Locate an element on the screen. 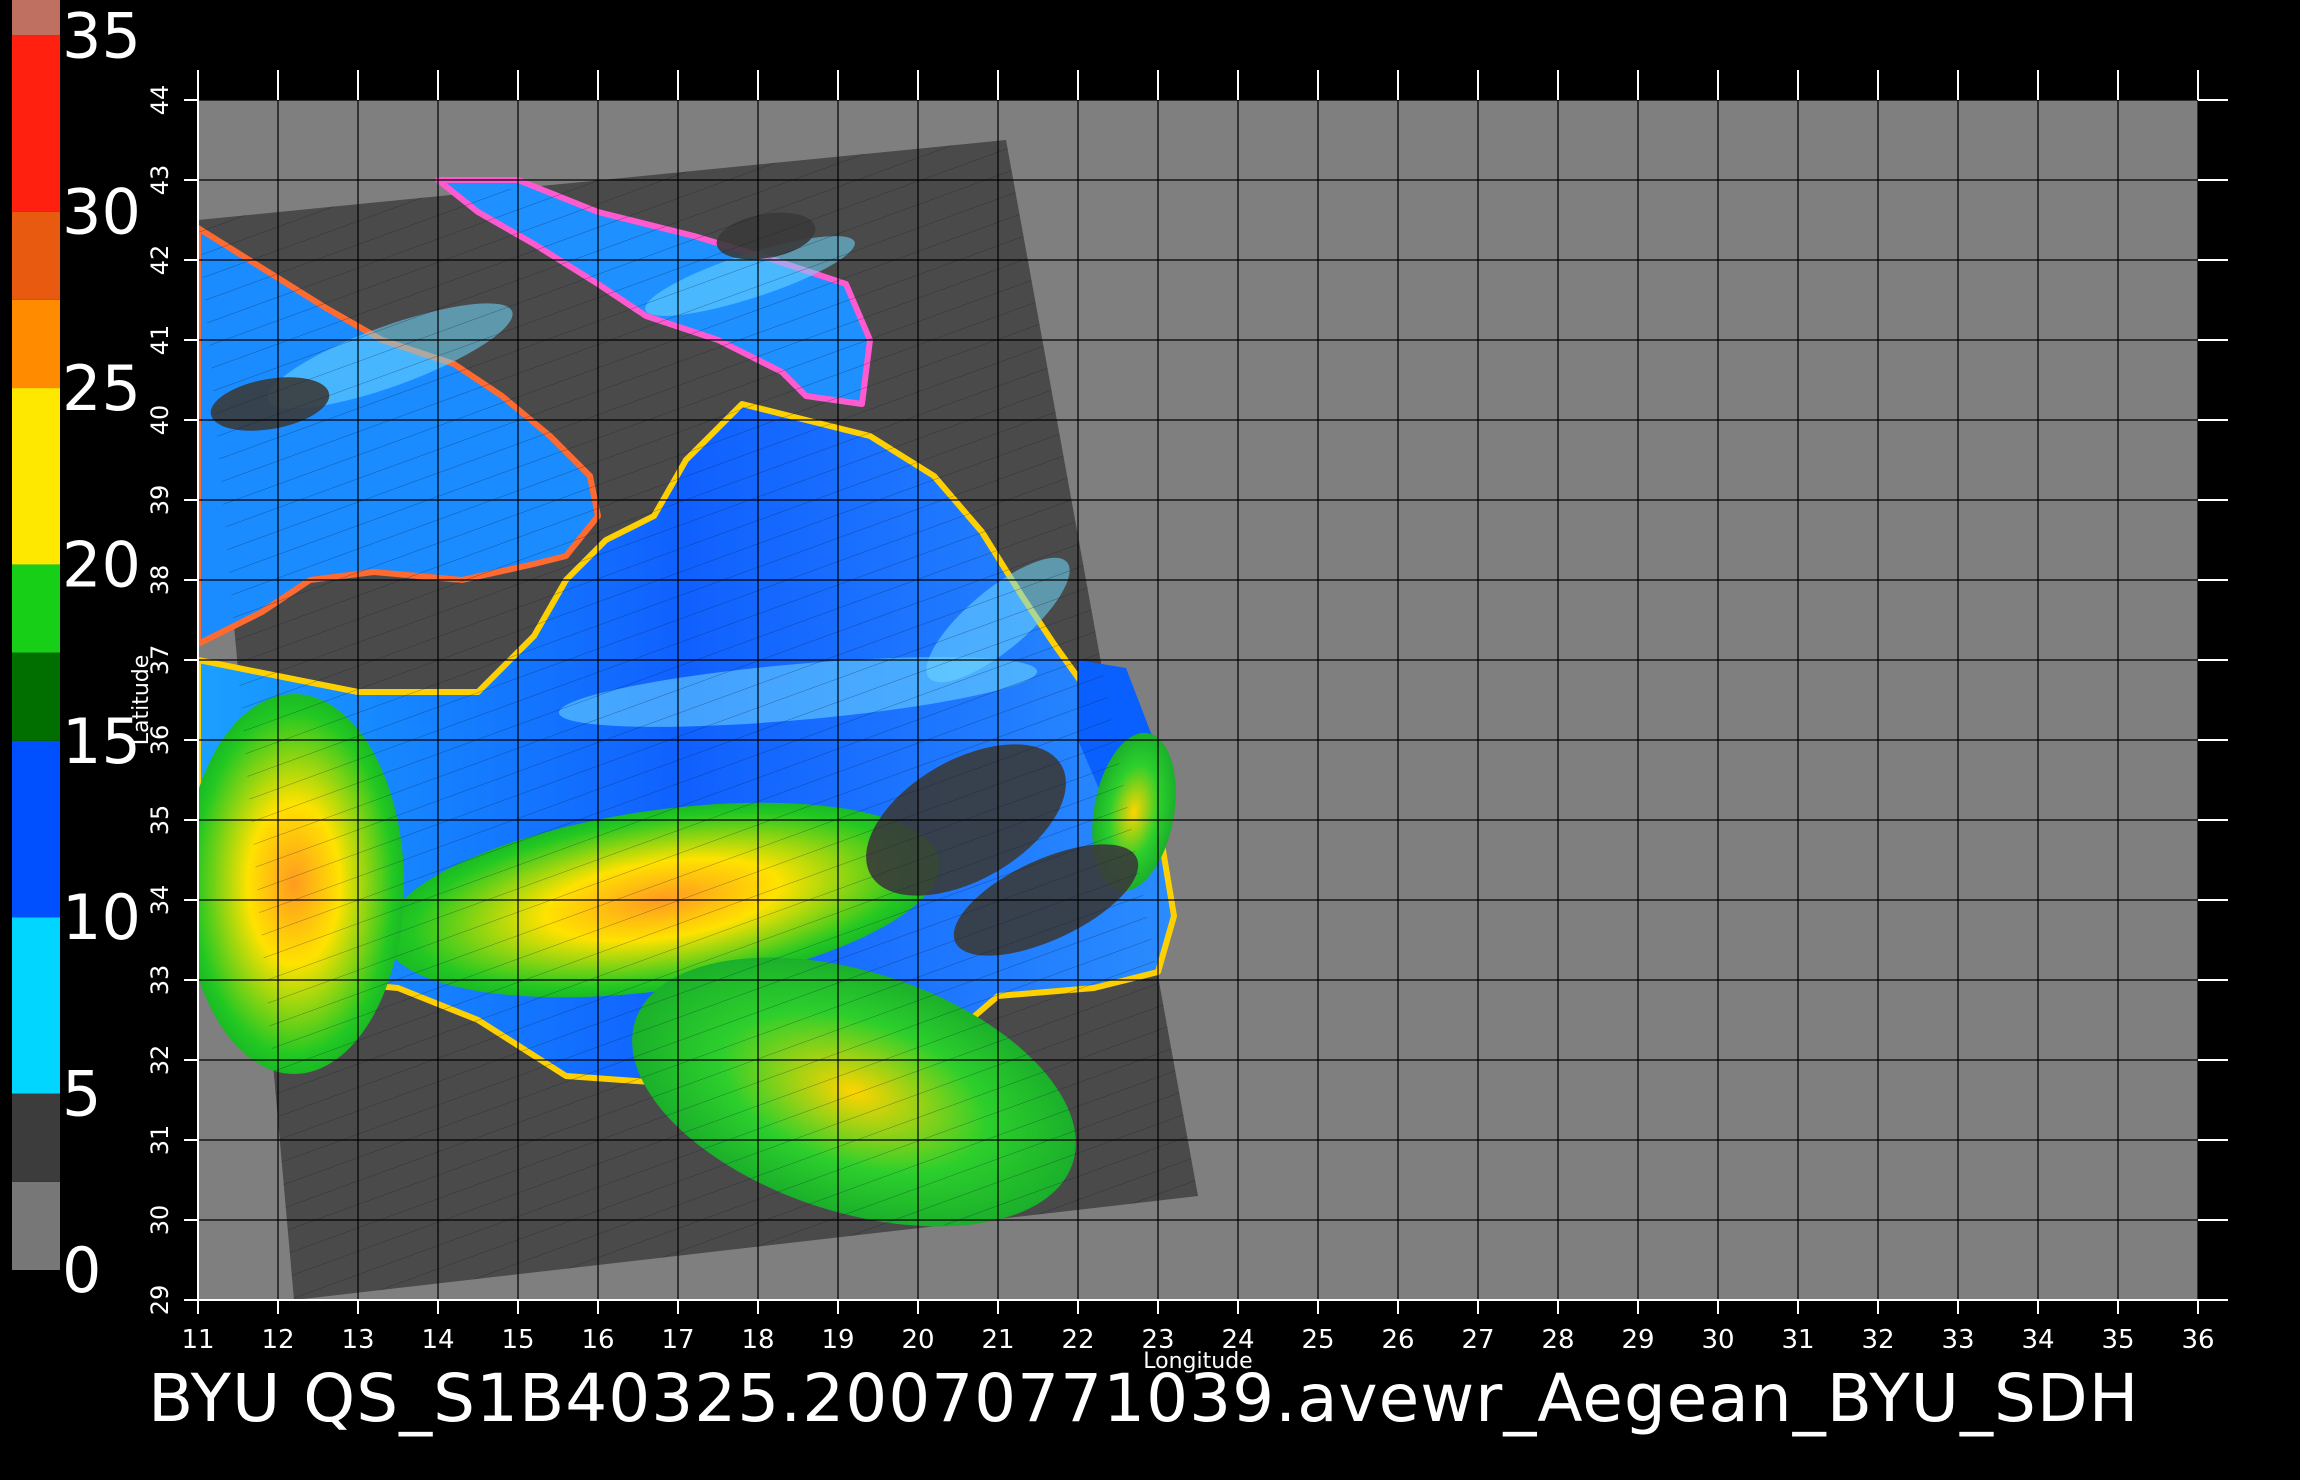 This screenshot has width=2300, height=1480. x-tick-label: 29 is located at coordinates (1637, 1340).